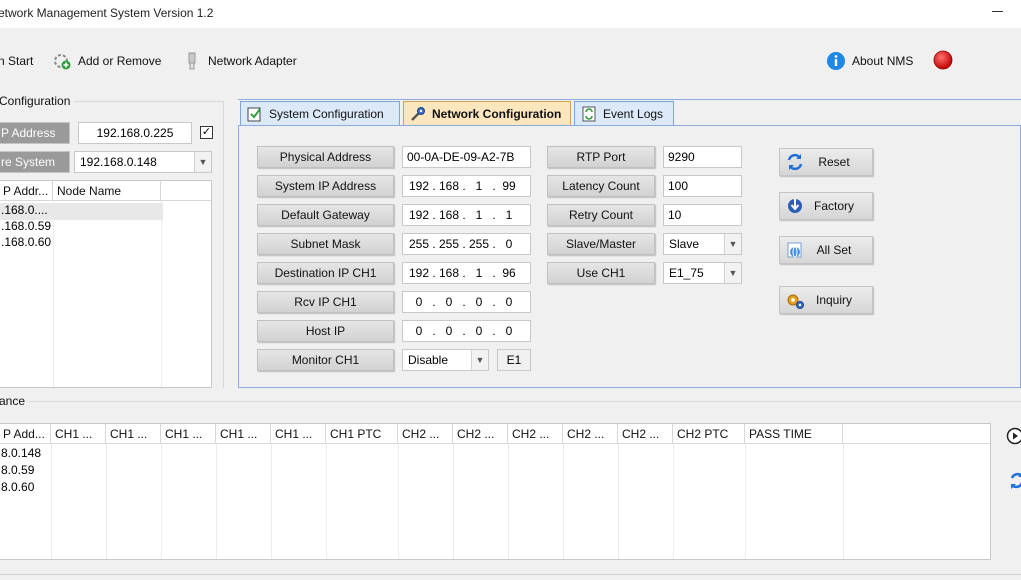 This screenshot has height=580, width=1021. Describe the element at coordinates (702, 186) in the screenshot. I see `latency-count-field: 100` at that location.